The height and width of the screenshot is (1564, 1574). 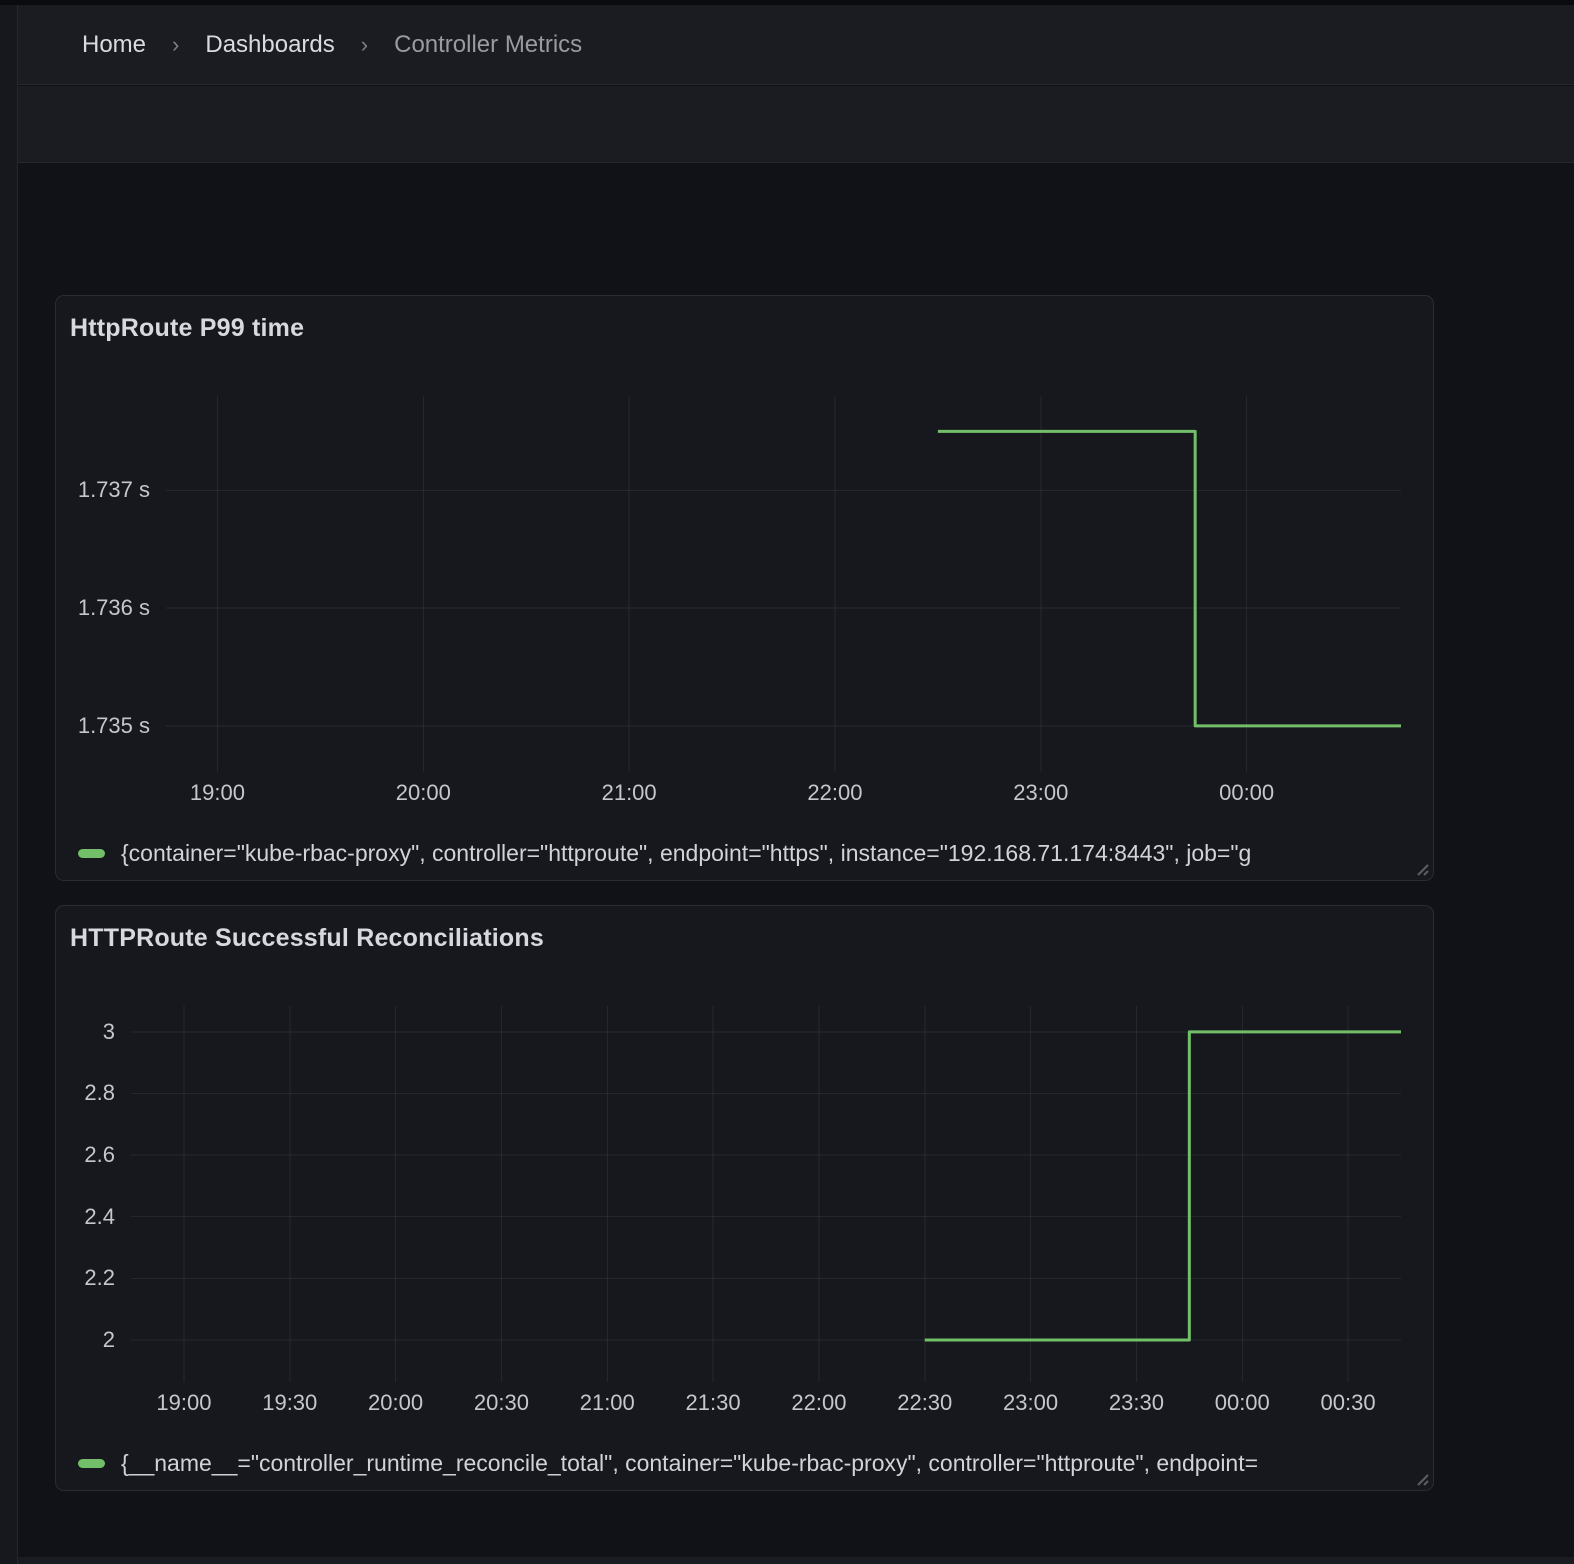 What do you see at coordinates (114, 45) in the screenshot?
I see `breadcrumb-home-link: Home` at bounding box center [114, 45].